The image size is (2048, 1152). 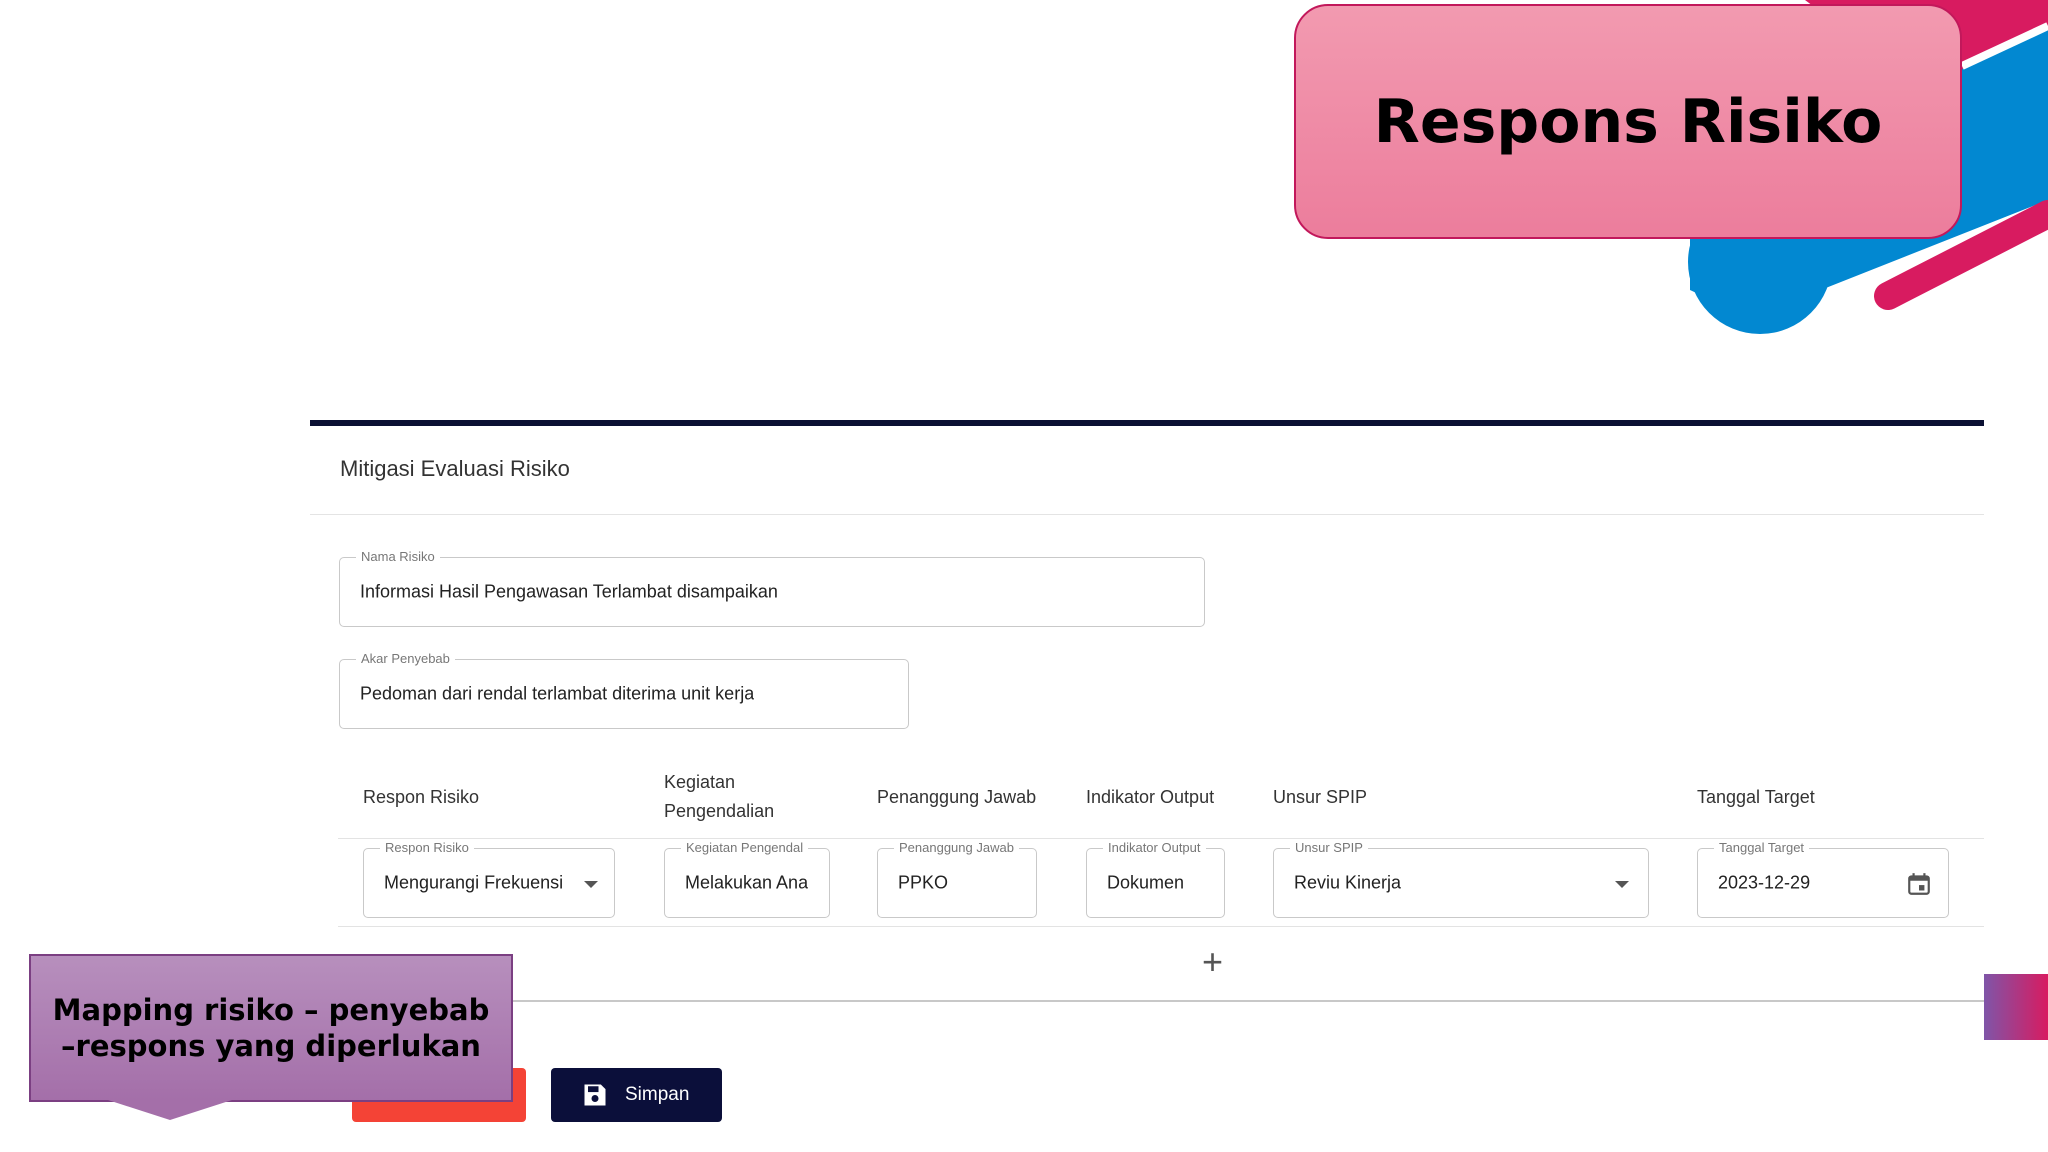 I want to click on table-row-separator, so click(x=1161, y=926).